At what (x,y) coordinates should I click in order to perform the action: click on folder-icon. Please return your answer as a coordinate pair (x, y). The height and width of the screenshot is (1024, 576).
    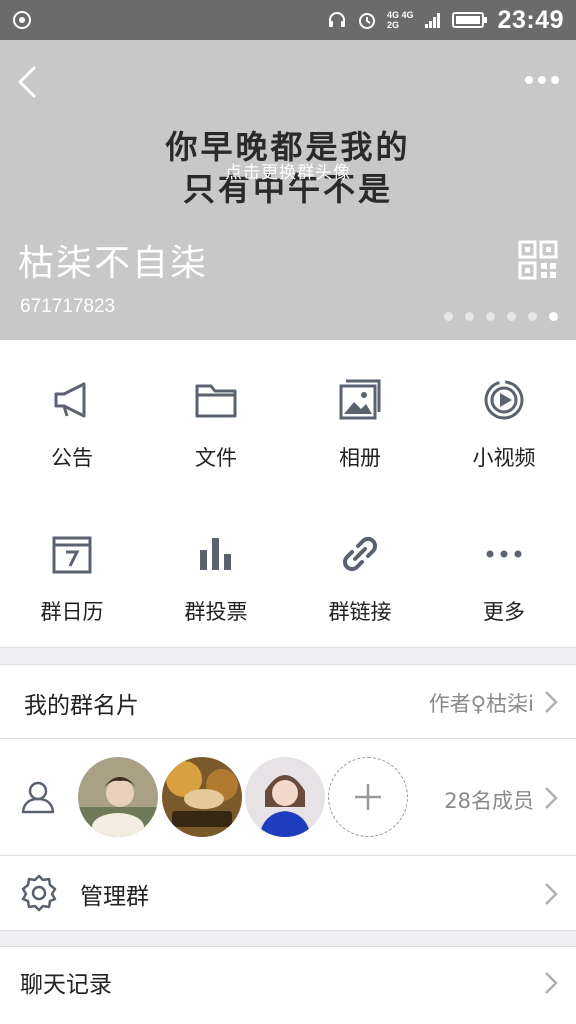
    Looking at the image, I should click on (216, 401).